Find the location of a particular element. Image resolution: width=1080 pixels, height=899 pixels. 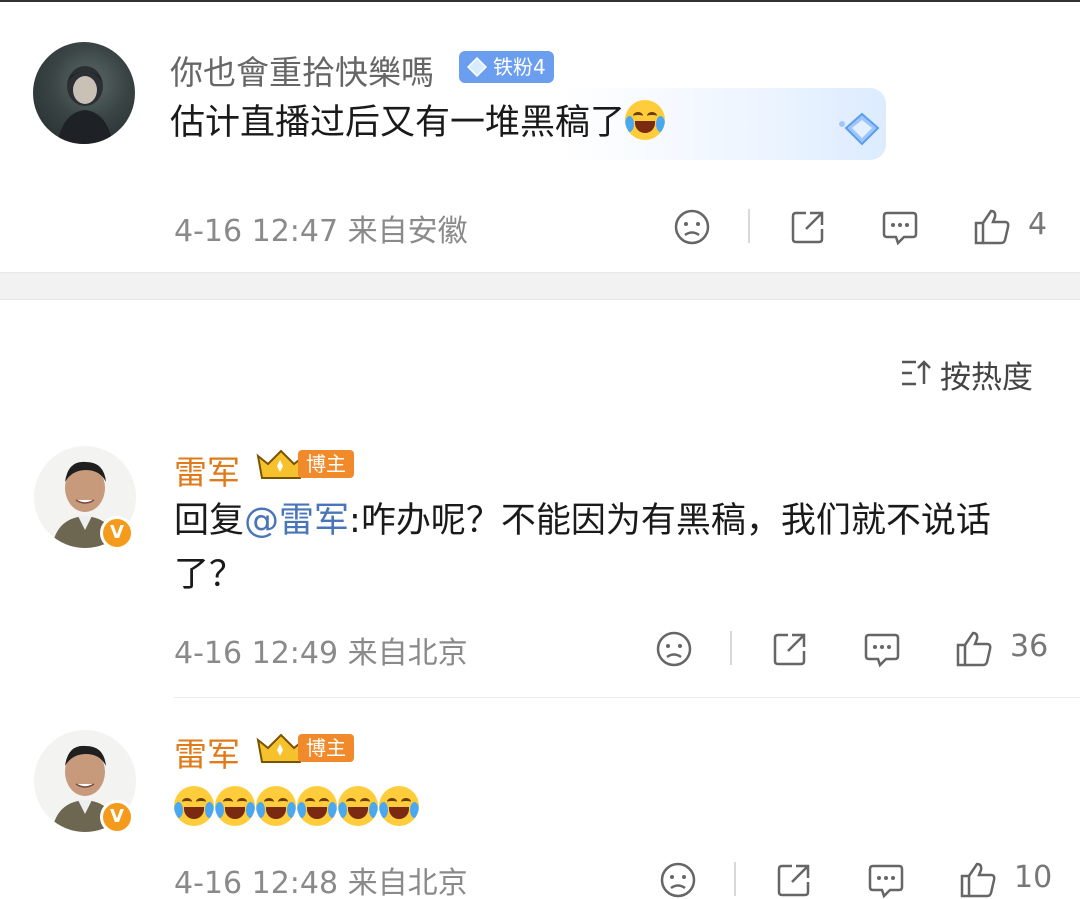

section-divider is located at coordinates (540, 286).